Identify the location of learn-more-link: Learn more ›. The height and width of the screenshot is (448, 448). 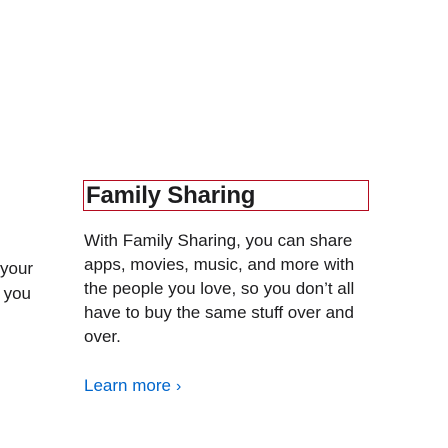
(132, 386).